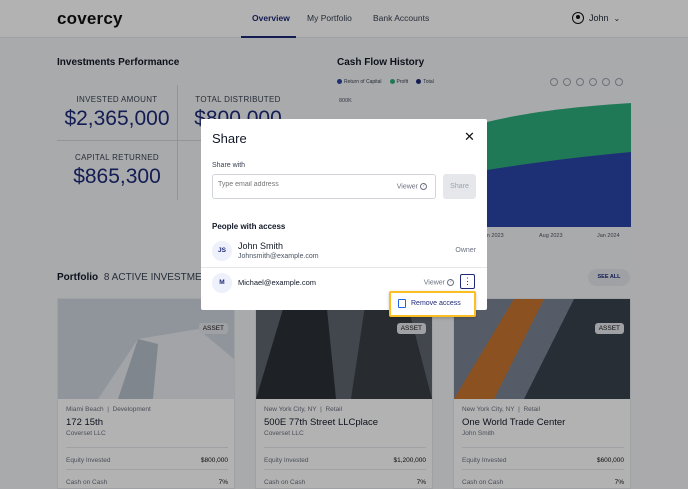  Describe the element at coordinates (402, 303) in the screenshot. I see `trash-icon` at that location.